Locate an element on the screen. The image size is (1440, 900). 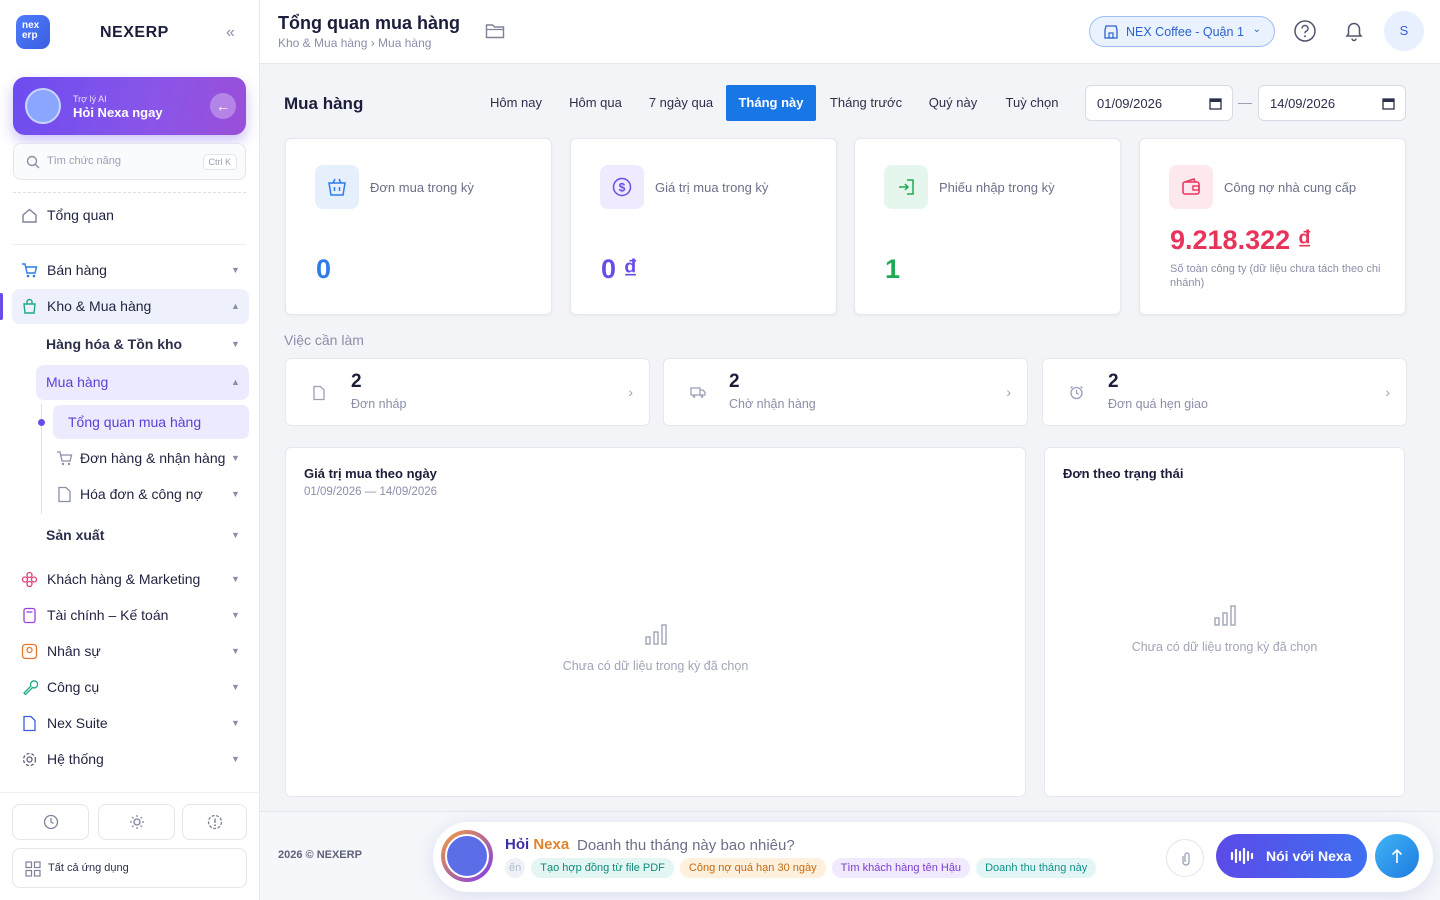
sidebar-item-label: Nhân sự is located at coordinates (74, 651).